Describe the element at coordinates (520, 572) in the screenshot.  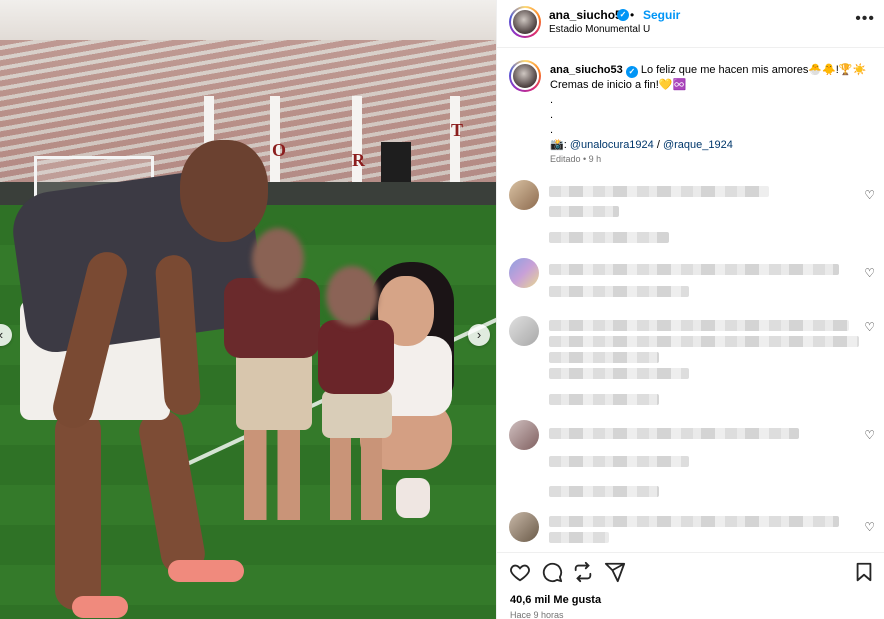
I see `like-icon` at that location.